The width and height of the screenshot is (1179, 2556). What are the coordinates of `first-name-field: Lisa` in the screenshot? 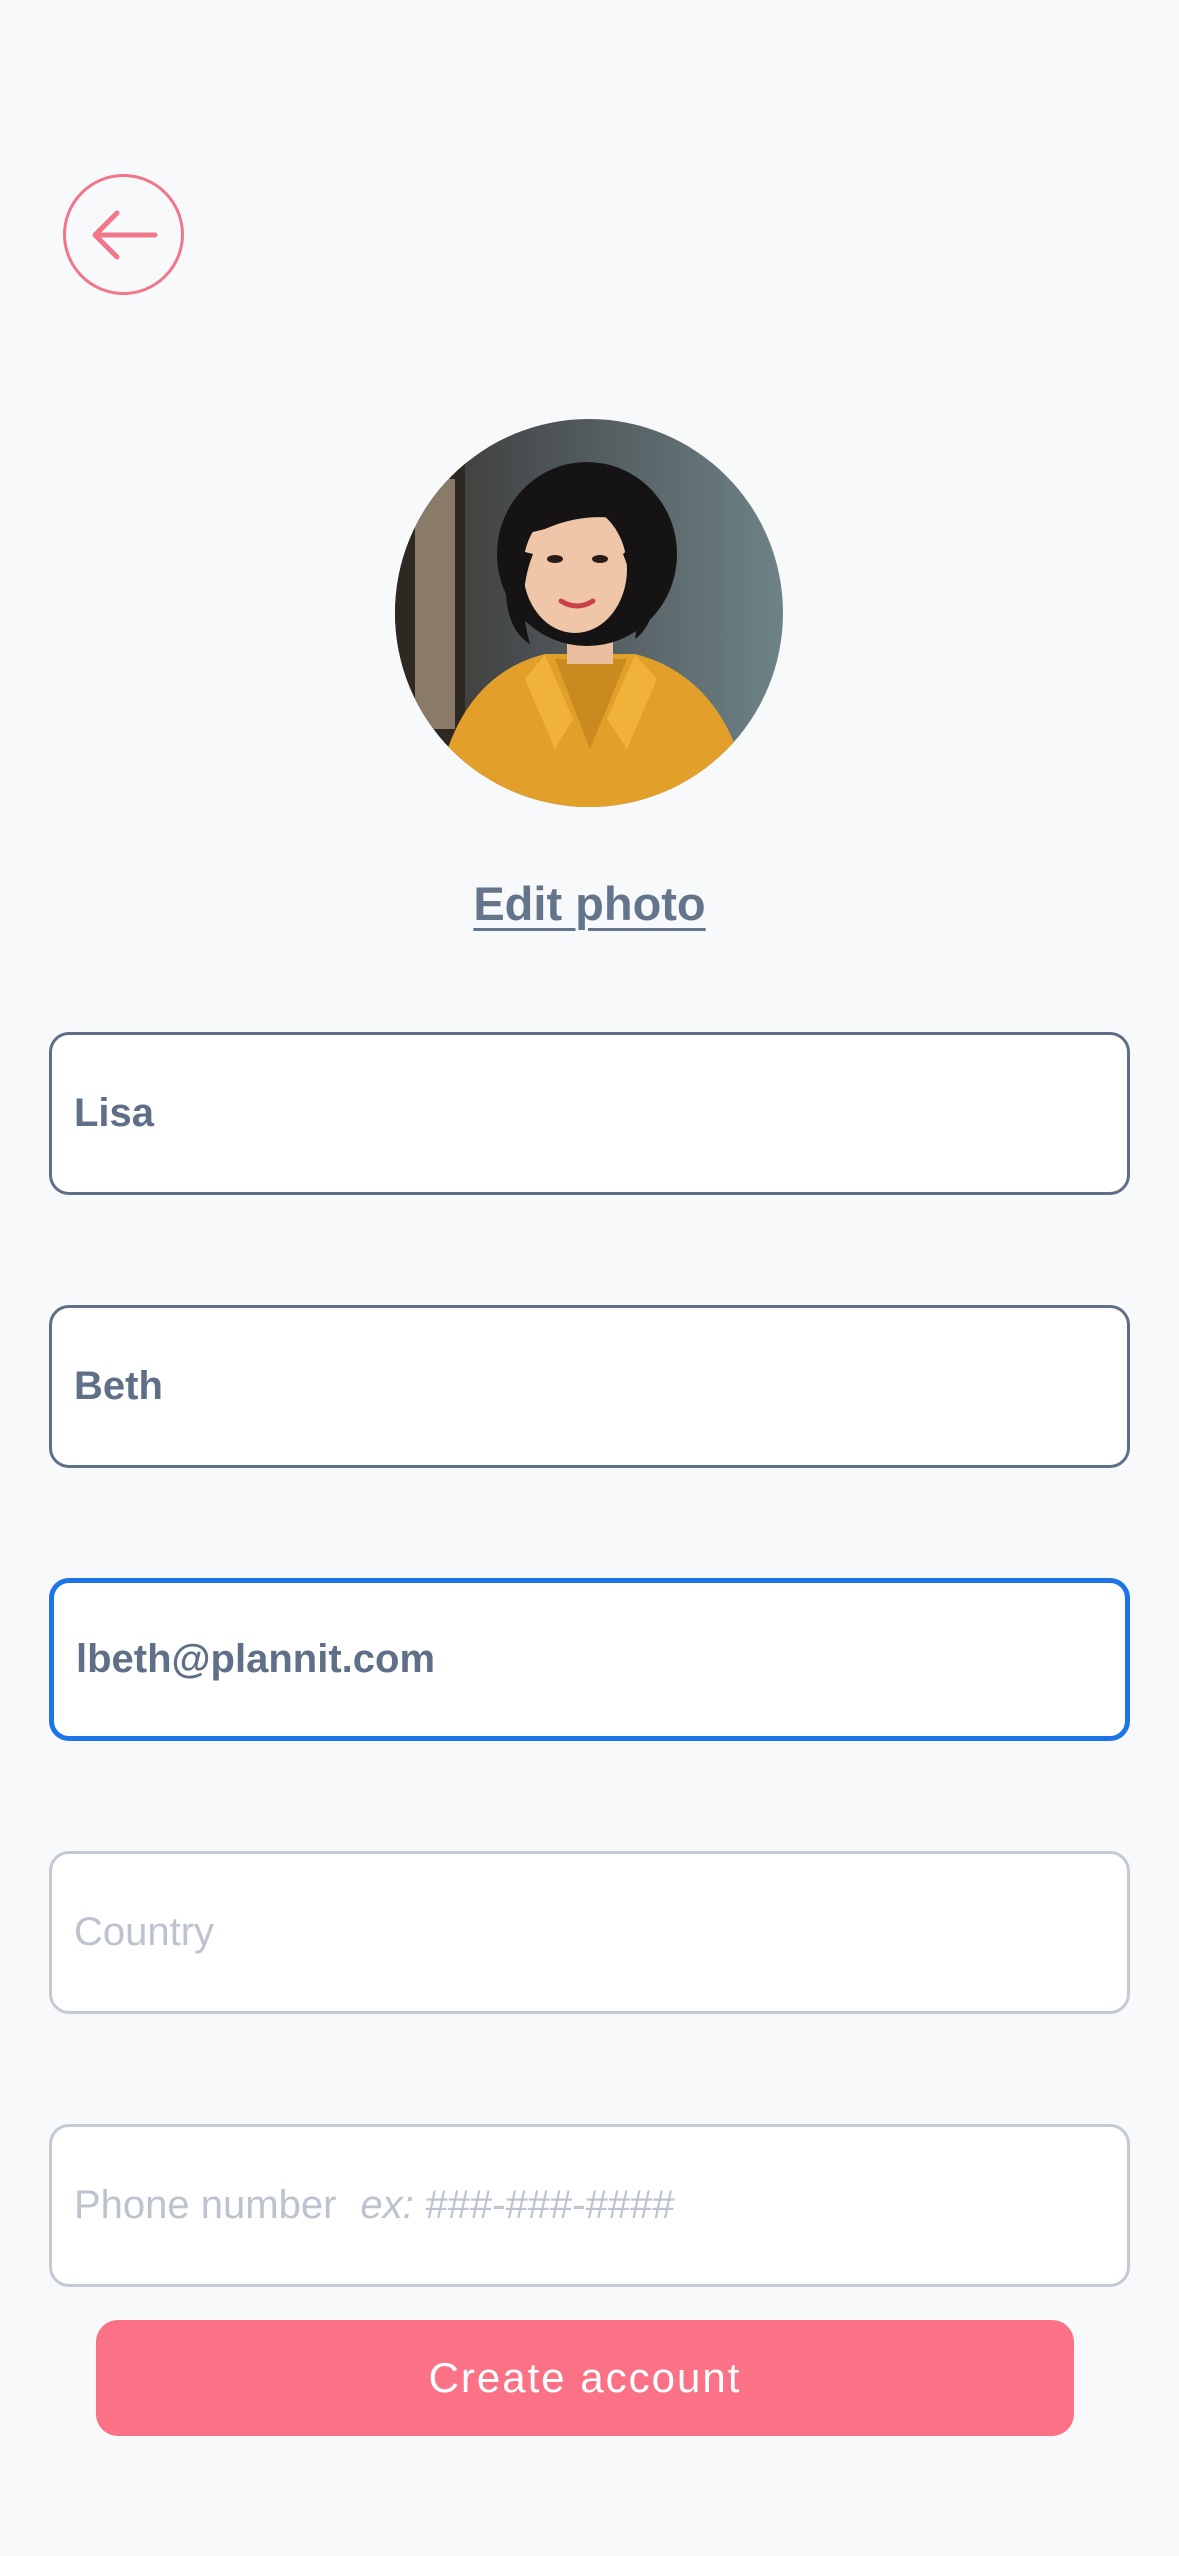 It's located at (589, 1113).